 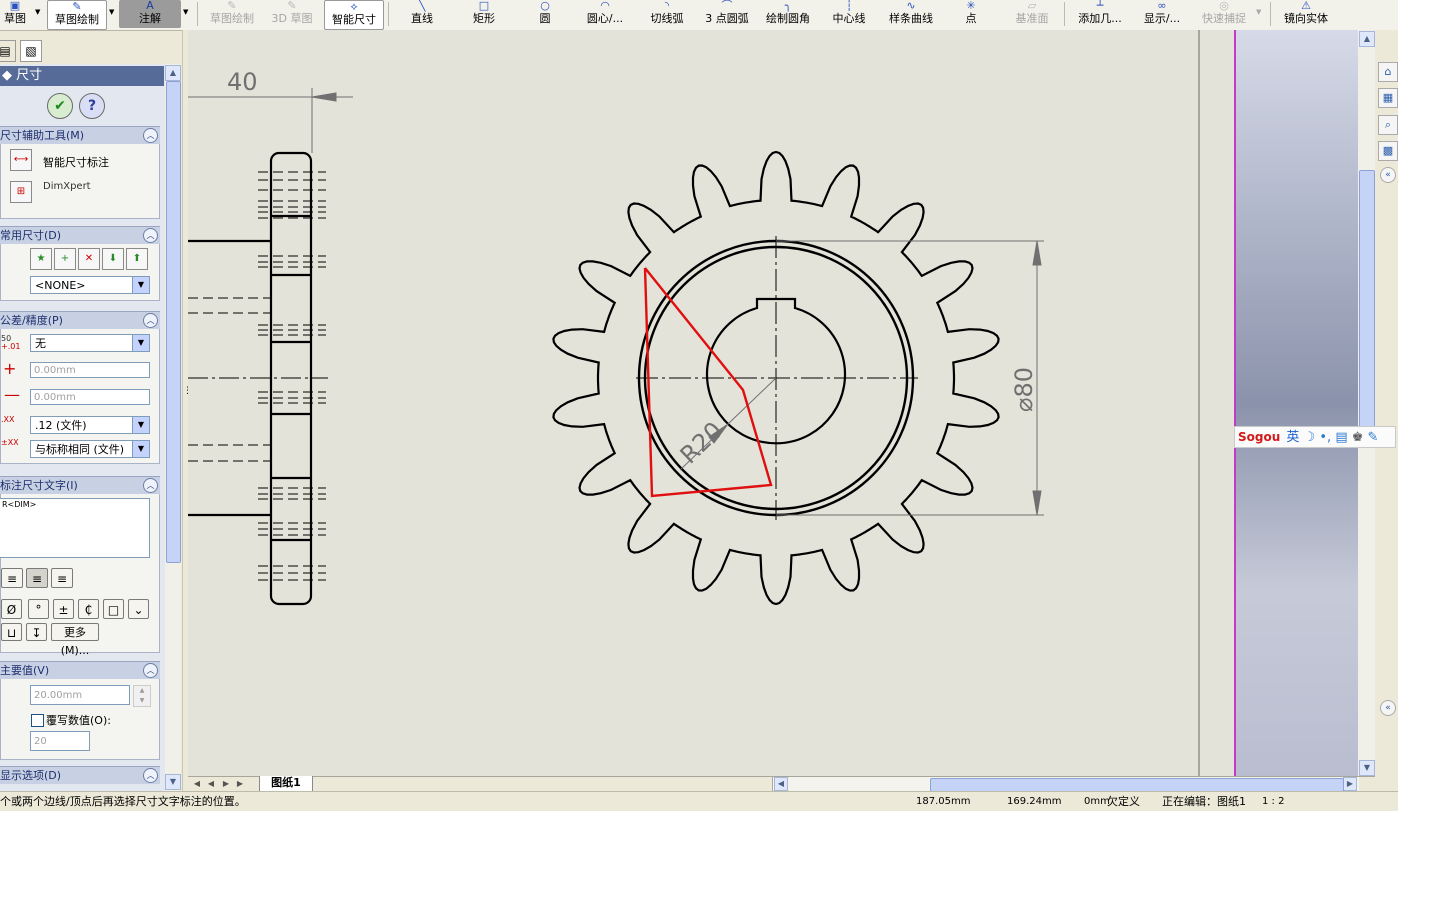 What do you see at coordinates (67, 186) in the screenshot?
I see `dimxpert-label: DimXpert` at bounding box center [67, 186].